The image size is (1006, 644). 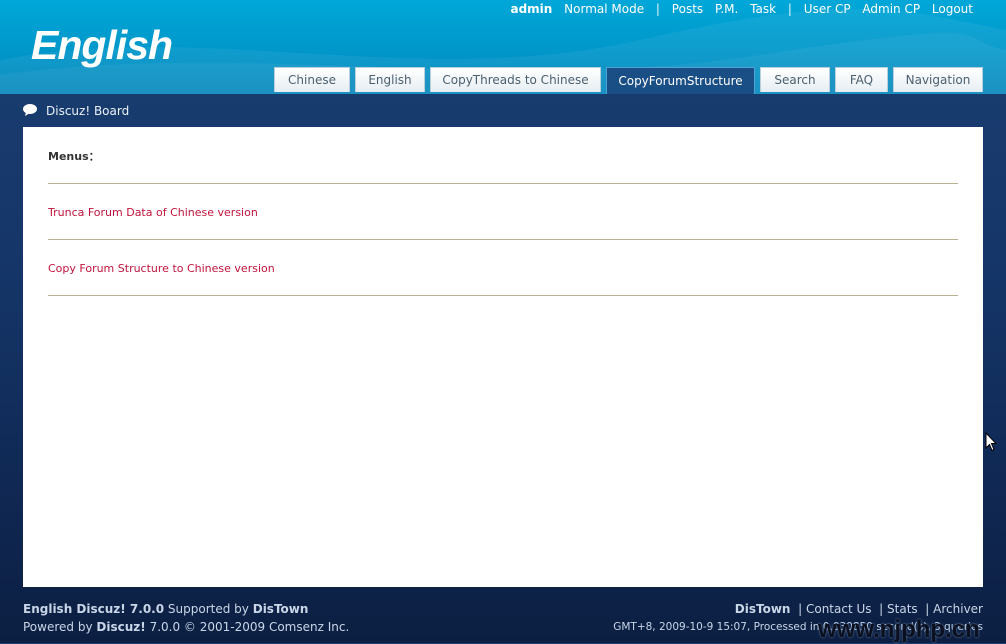 I want to click on mouse-cursor-icon, so click(x=991, y=442).